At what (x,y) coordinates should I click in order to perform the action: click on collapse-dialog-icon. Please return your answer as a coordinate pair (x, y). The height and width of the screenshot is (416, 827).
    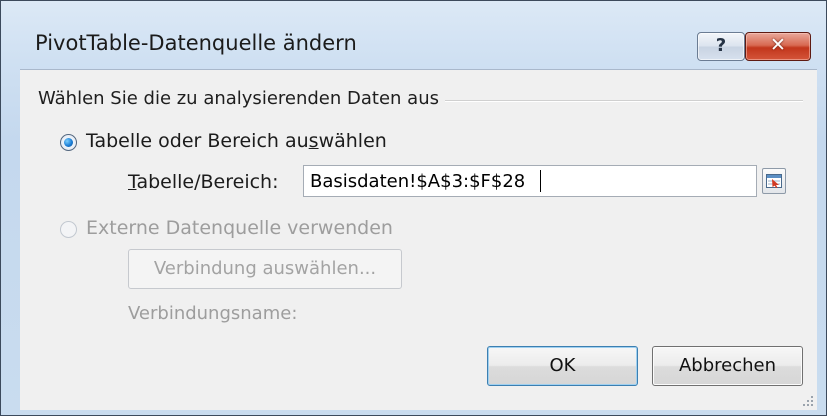
    Looking at the image, I should click on (774, 181).